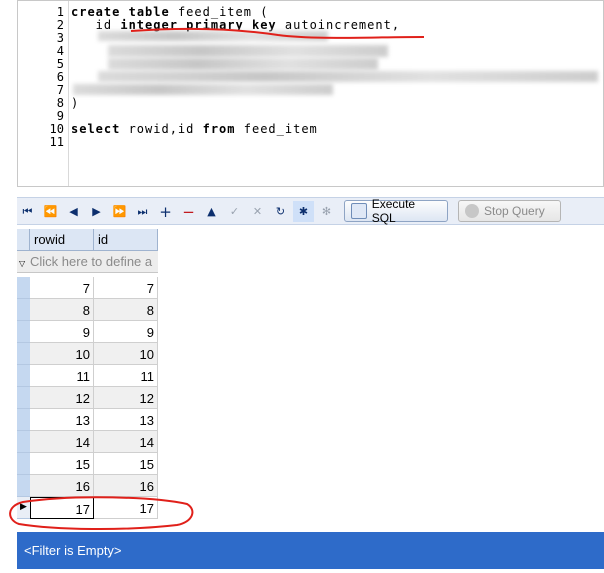 Image resolution: width=604 pixels, height=573 pixels. I want to click on insert-record-icon: +, so click(165, 211).